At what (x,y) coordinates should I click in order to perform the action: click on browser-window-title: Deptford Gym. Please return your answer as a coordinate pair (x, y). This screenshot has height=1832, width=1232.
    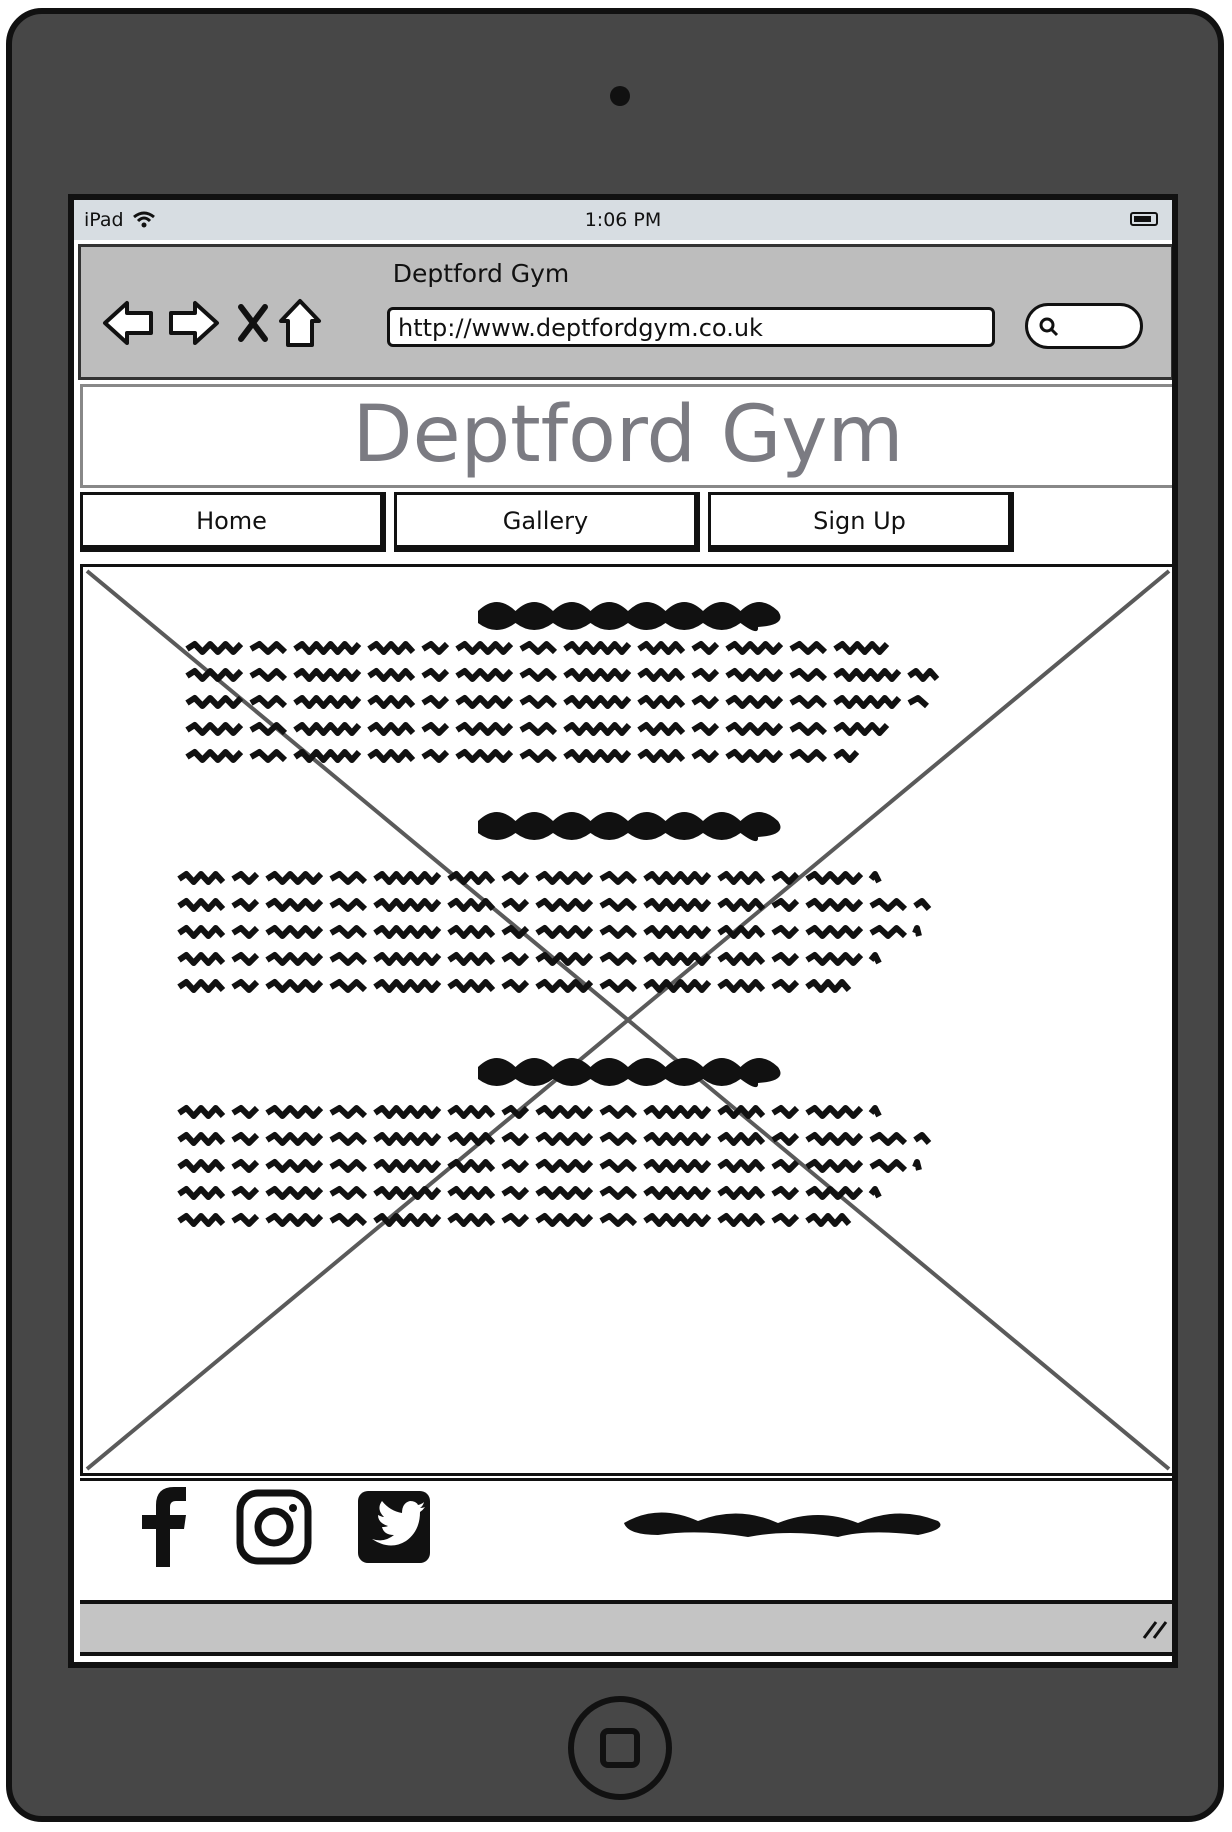
    Looking at the image, I should click on (481, 273).